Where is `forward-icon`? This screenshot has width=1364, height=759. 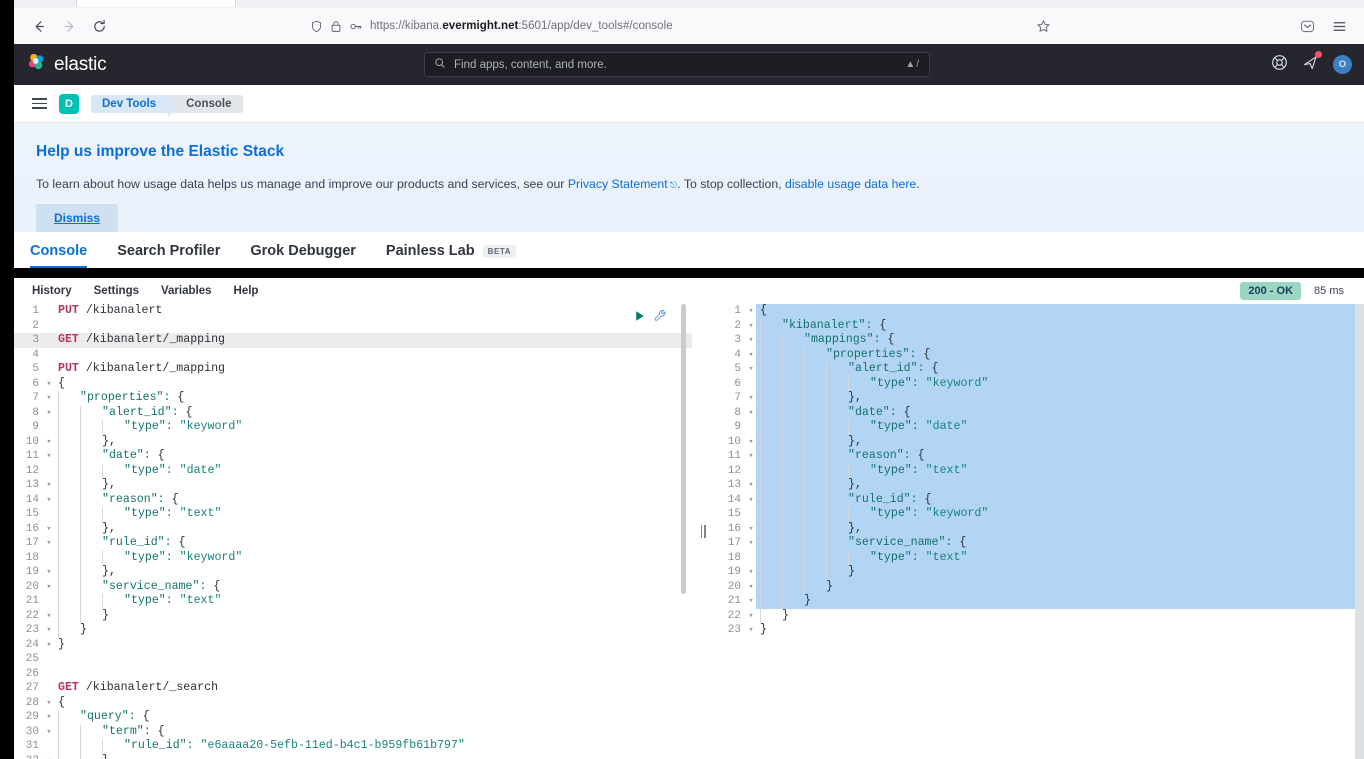
forward-icon is located at coordinates (69, 26).